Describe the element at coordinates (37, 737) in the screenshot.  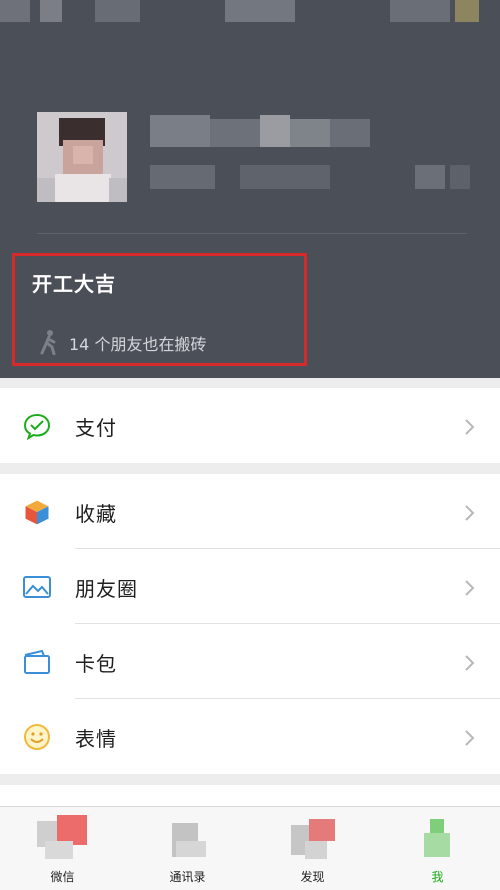
I see `smiley-icon` at that location.